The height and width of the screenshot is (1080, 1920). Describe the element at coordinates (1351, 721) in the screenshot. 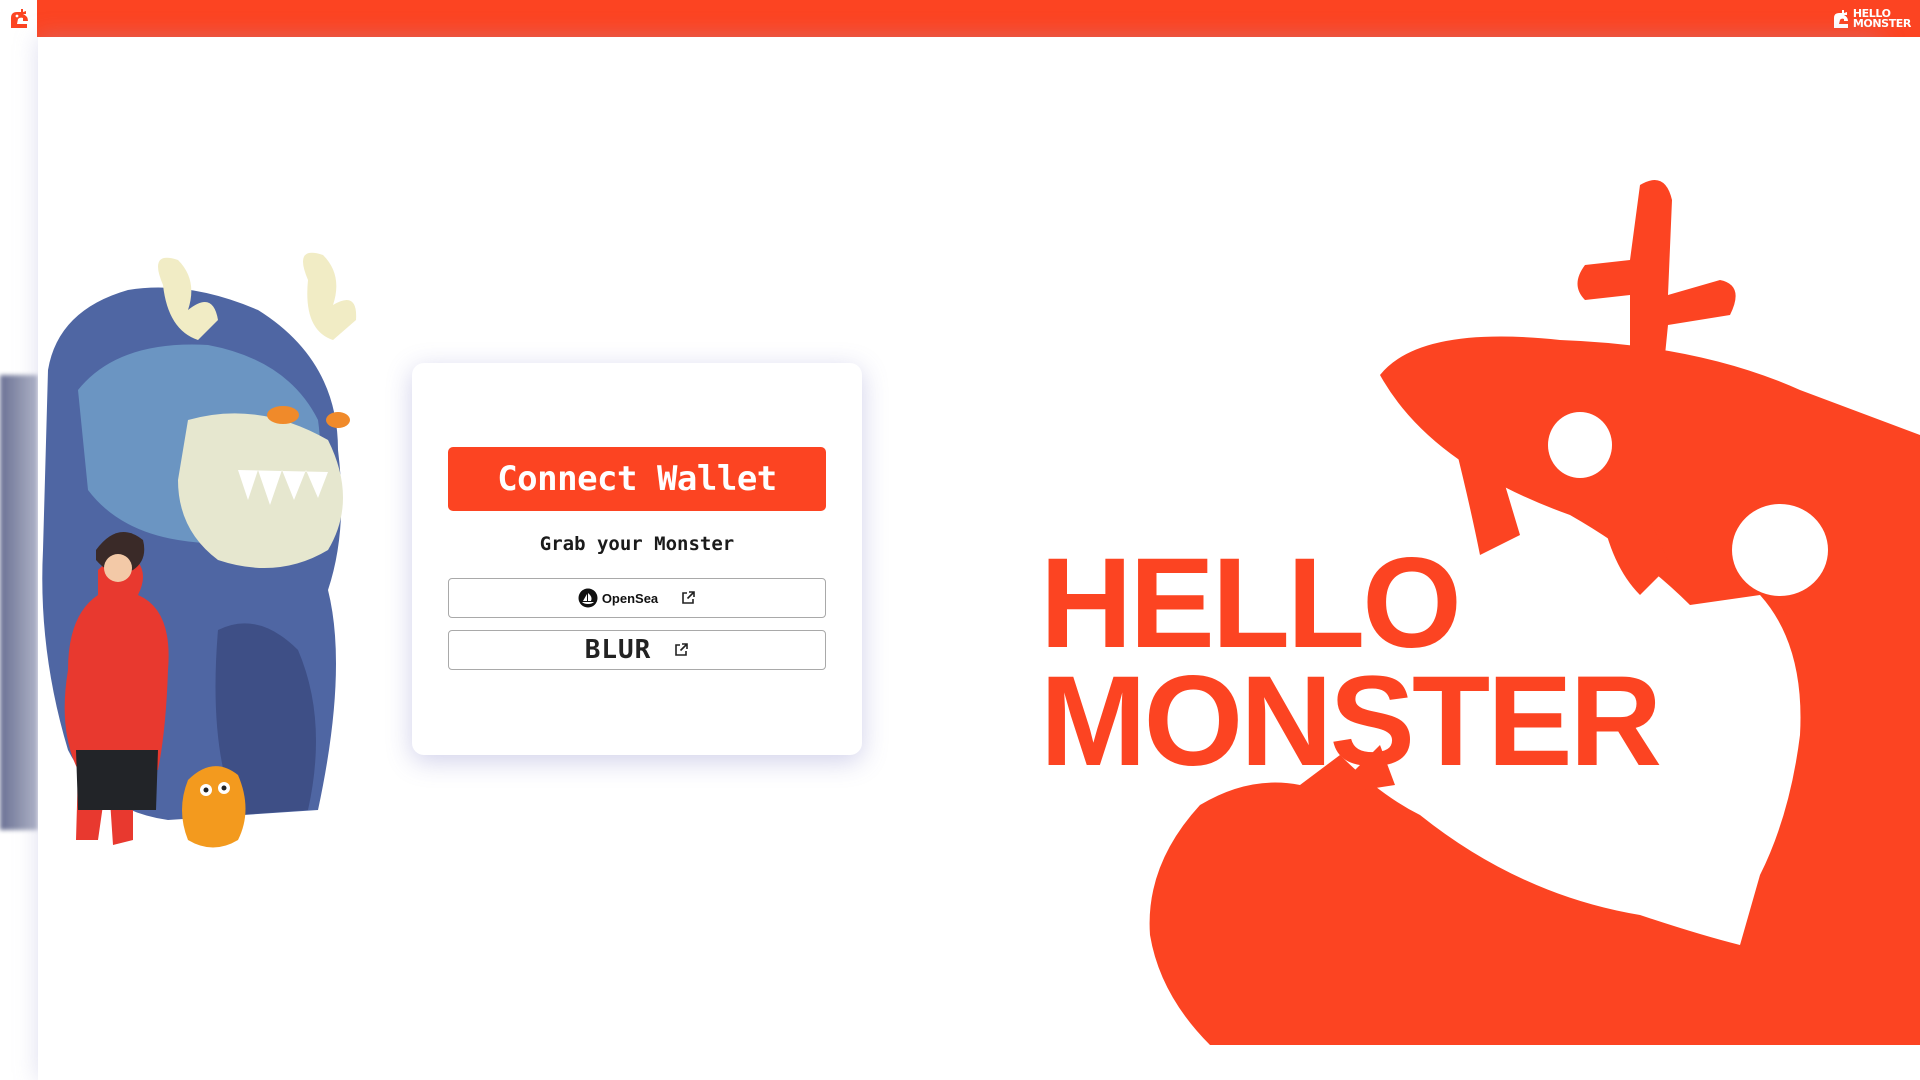

I see `hero-title-line2: MONSTER` at that location.